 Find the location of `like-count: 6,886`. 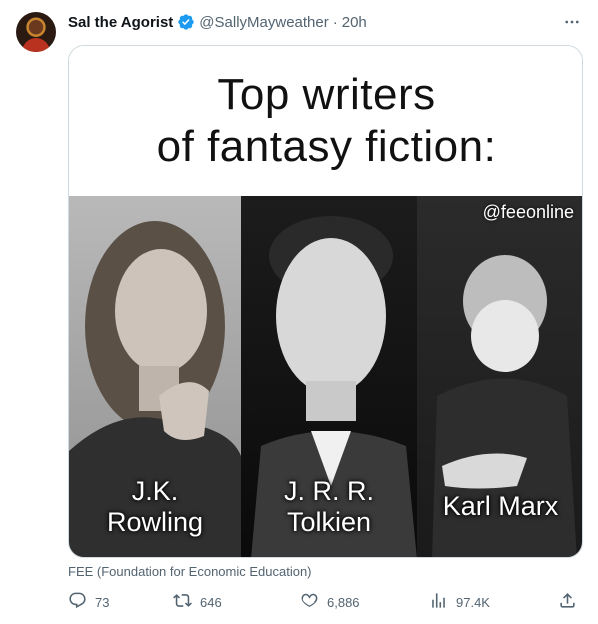

like-count: 6,886 is located at coordinates (343, 602).